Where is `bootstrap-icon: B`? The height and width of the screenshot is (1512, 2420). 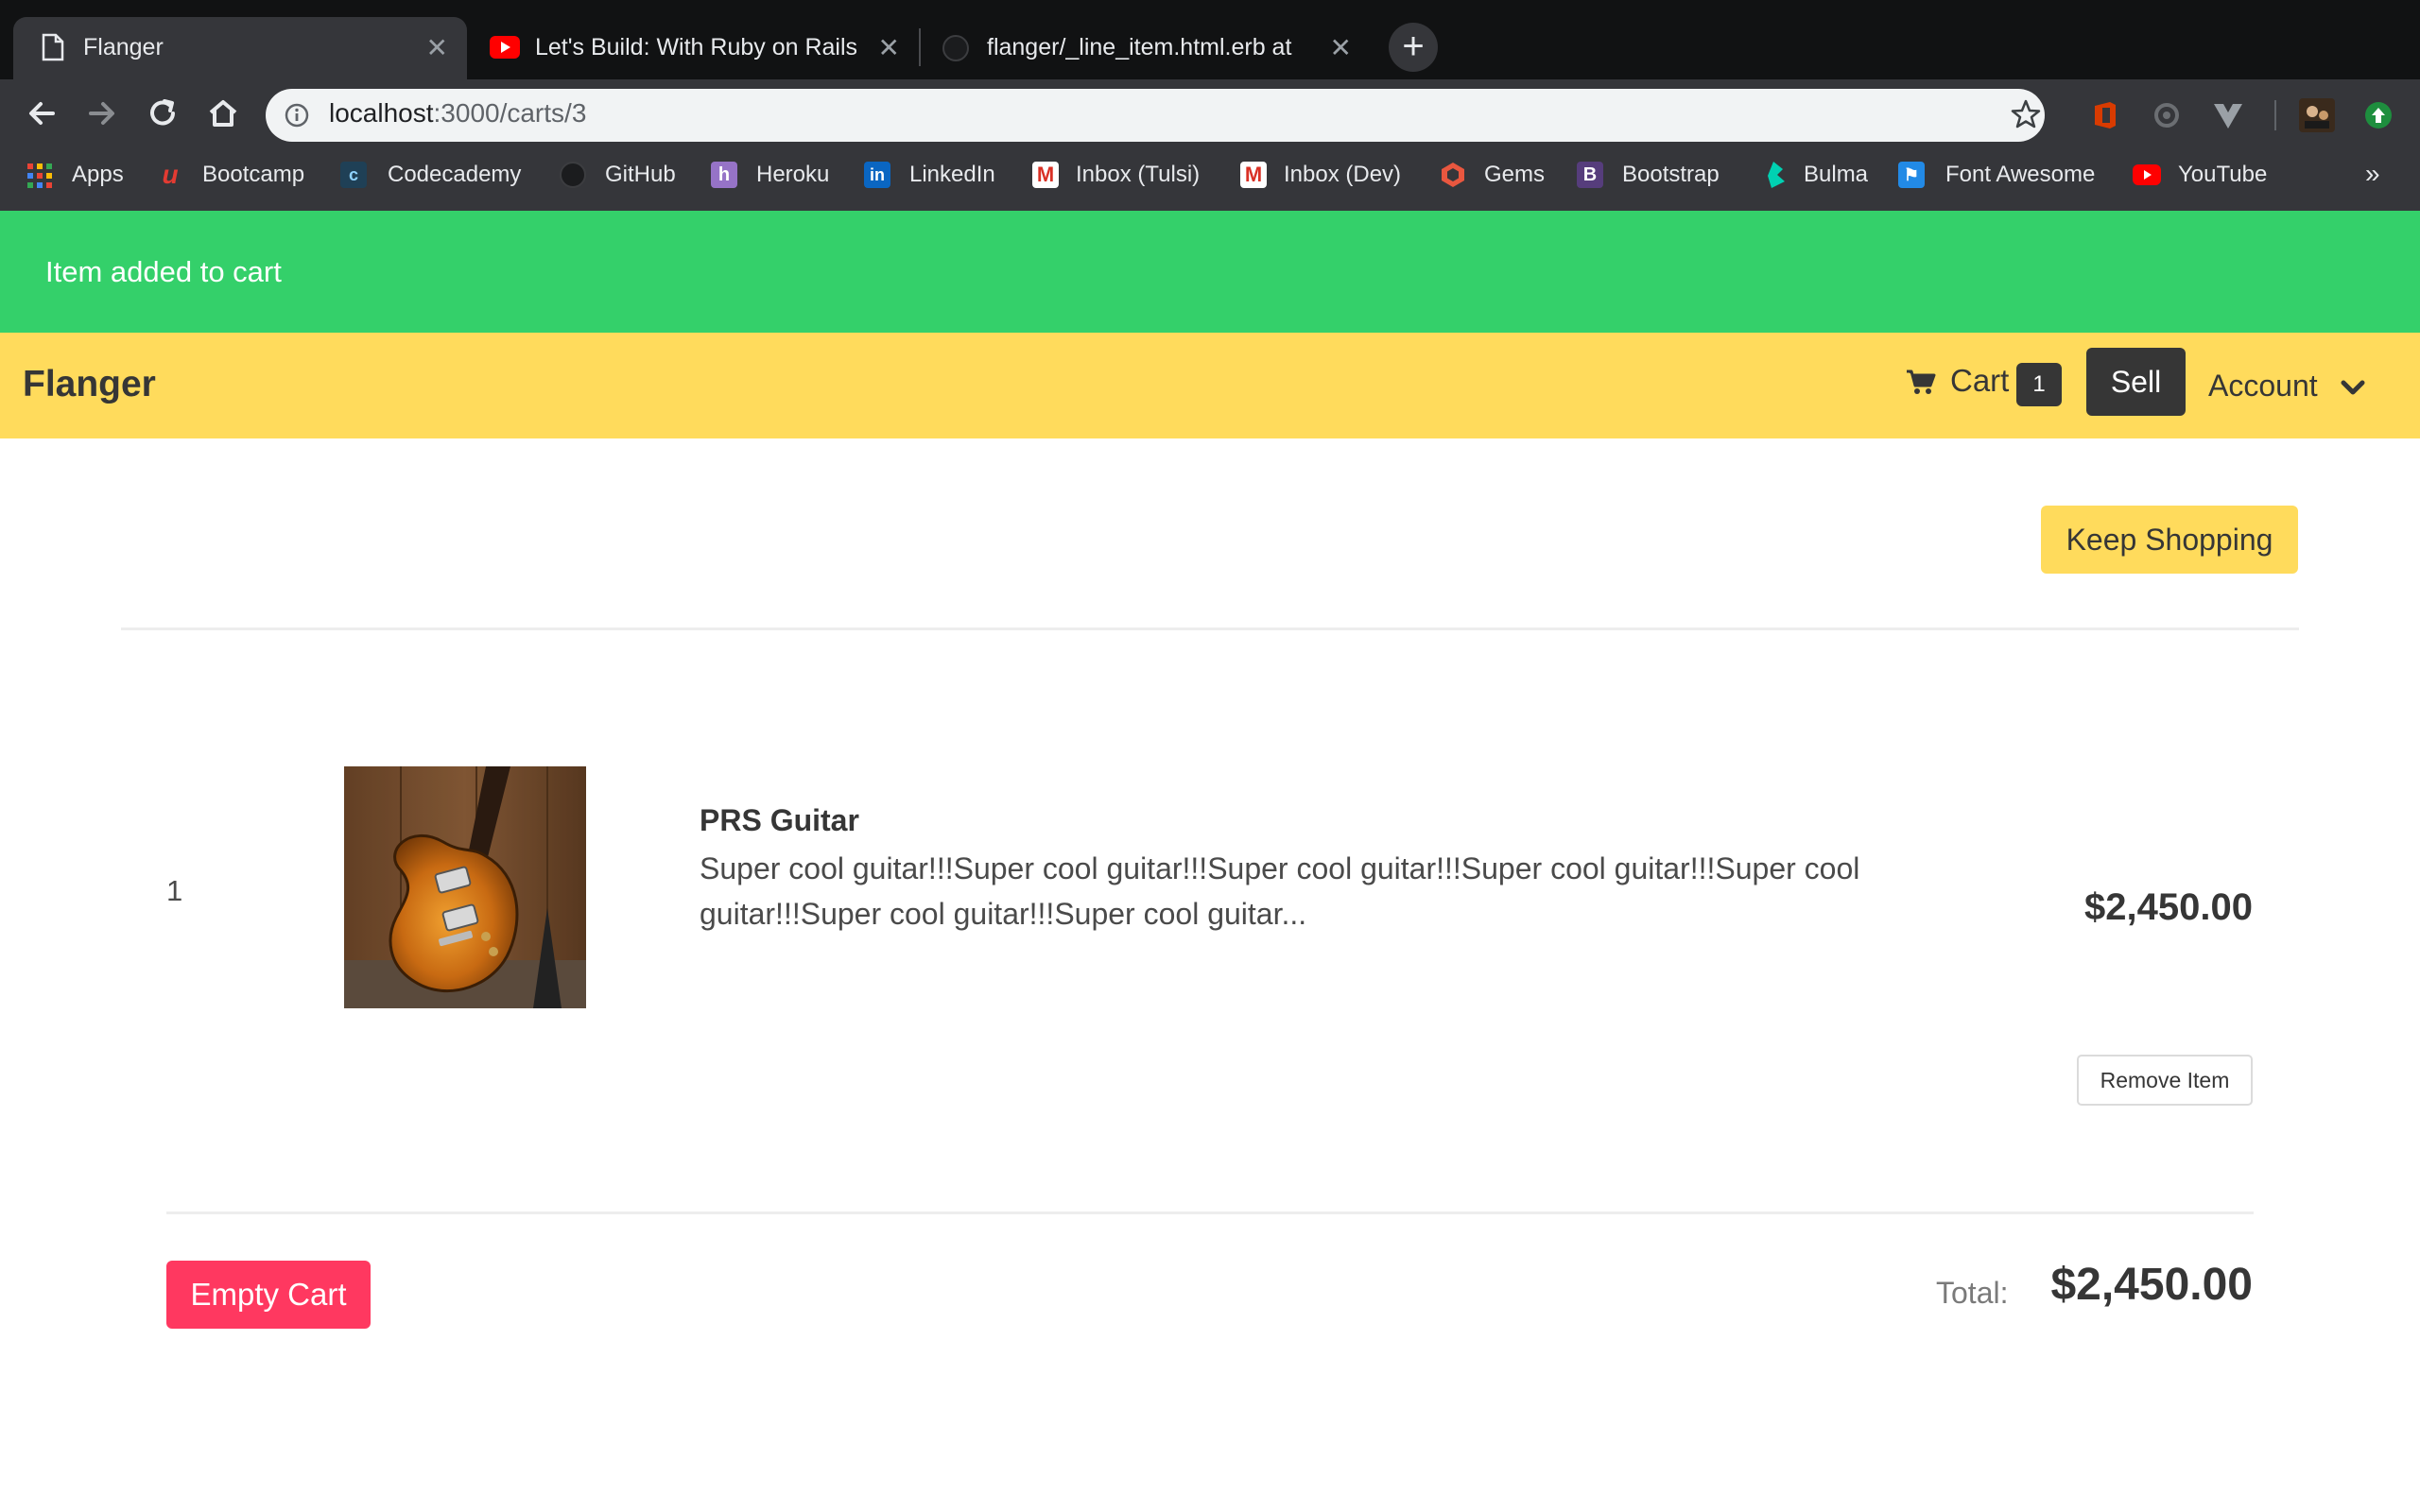
bootstrap-icon: B is located at coordinates (1590, 175).